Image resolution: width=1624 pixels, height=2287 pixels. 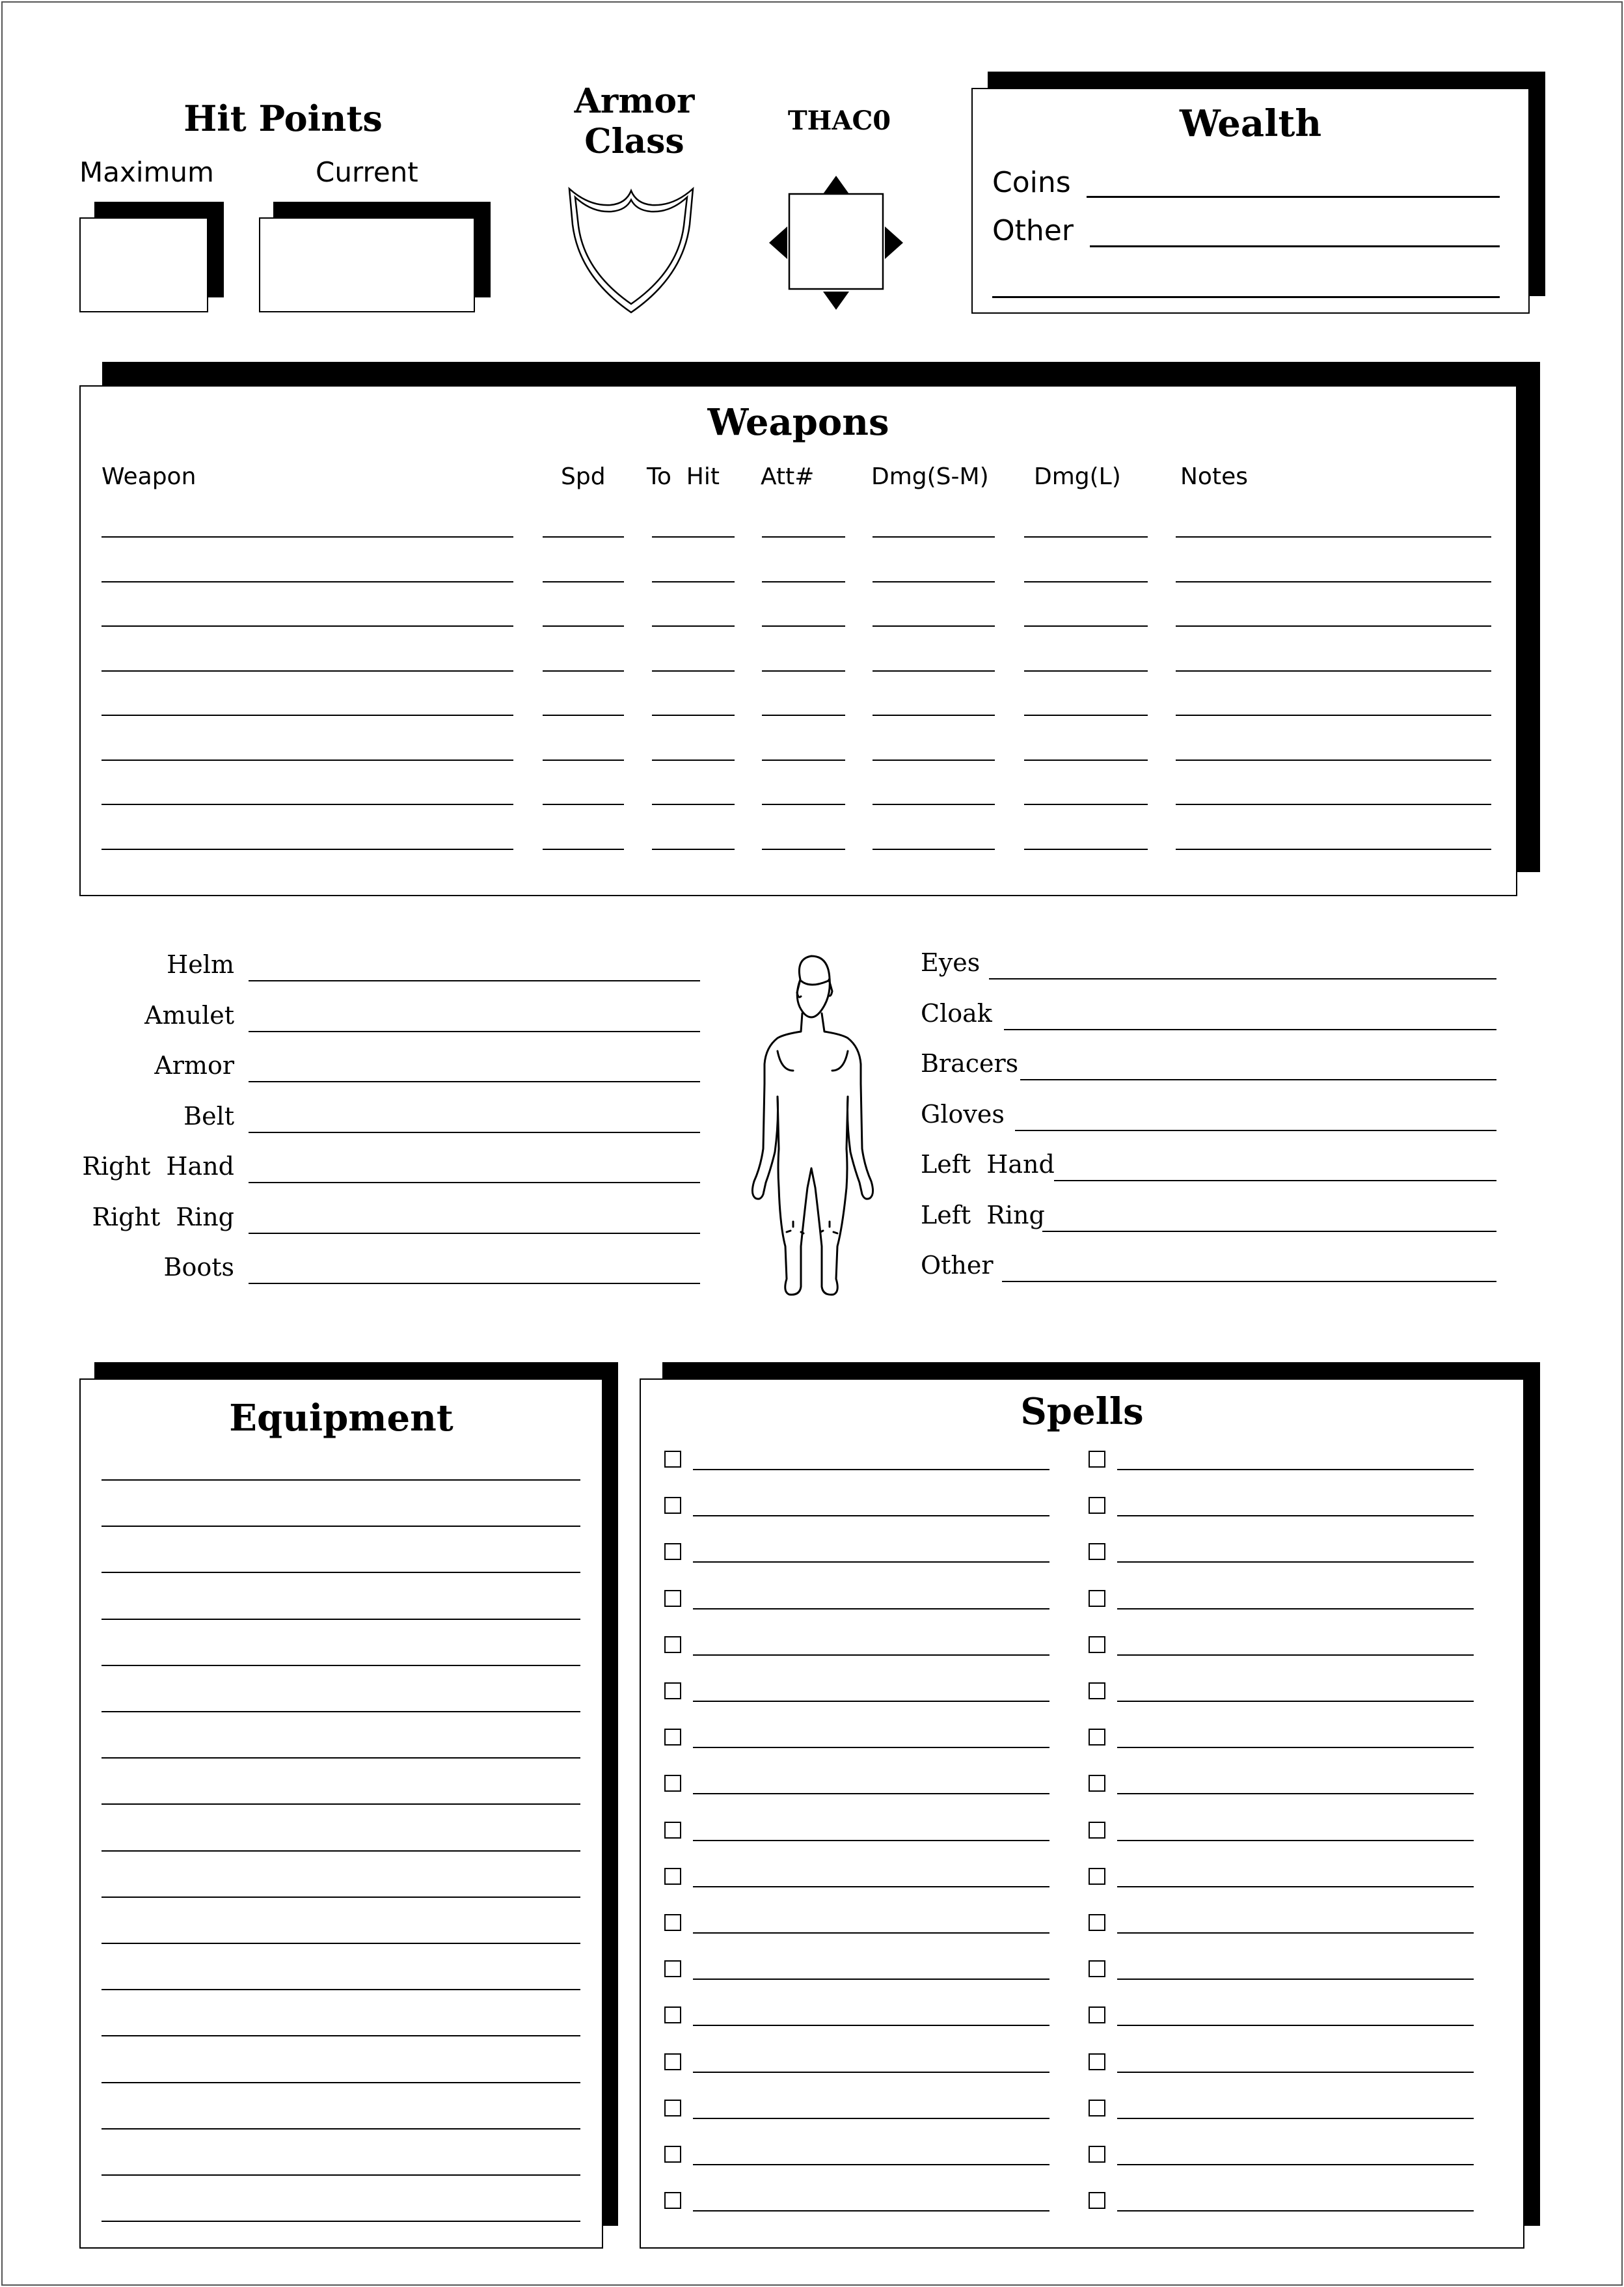 What do you see at coordinates (474, 1081) in the screenshot?
I see `slot-field-armor` at bounding box center [474, 1081].